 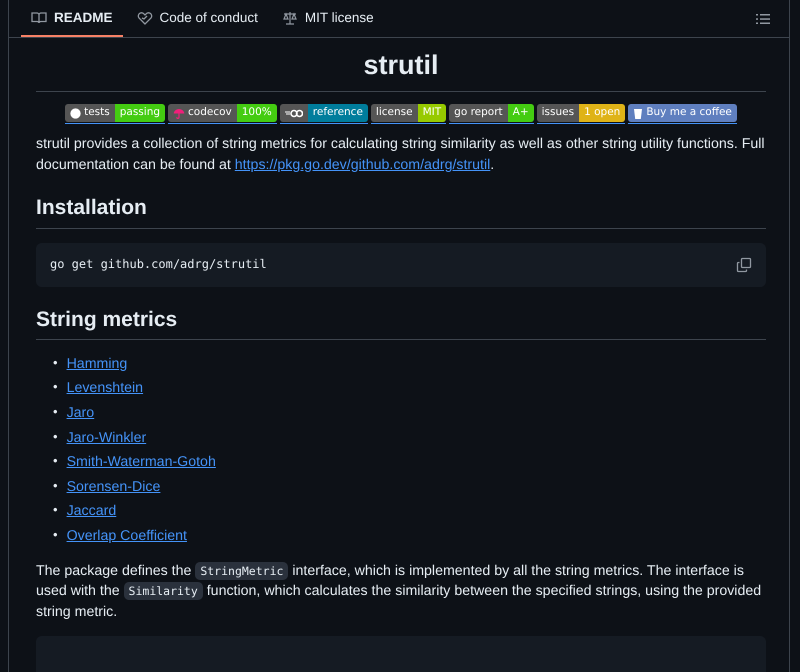 I want to click on documentation-link: https://pkg.go.dev/github.com/adrg/strutil, so click(x=362, y=164).